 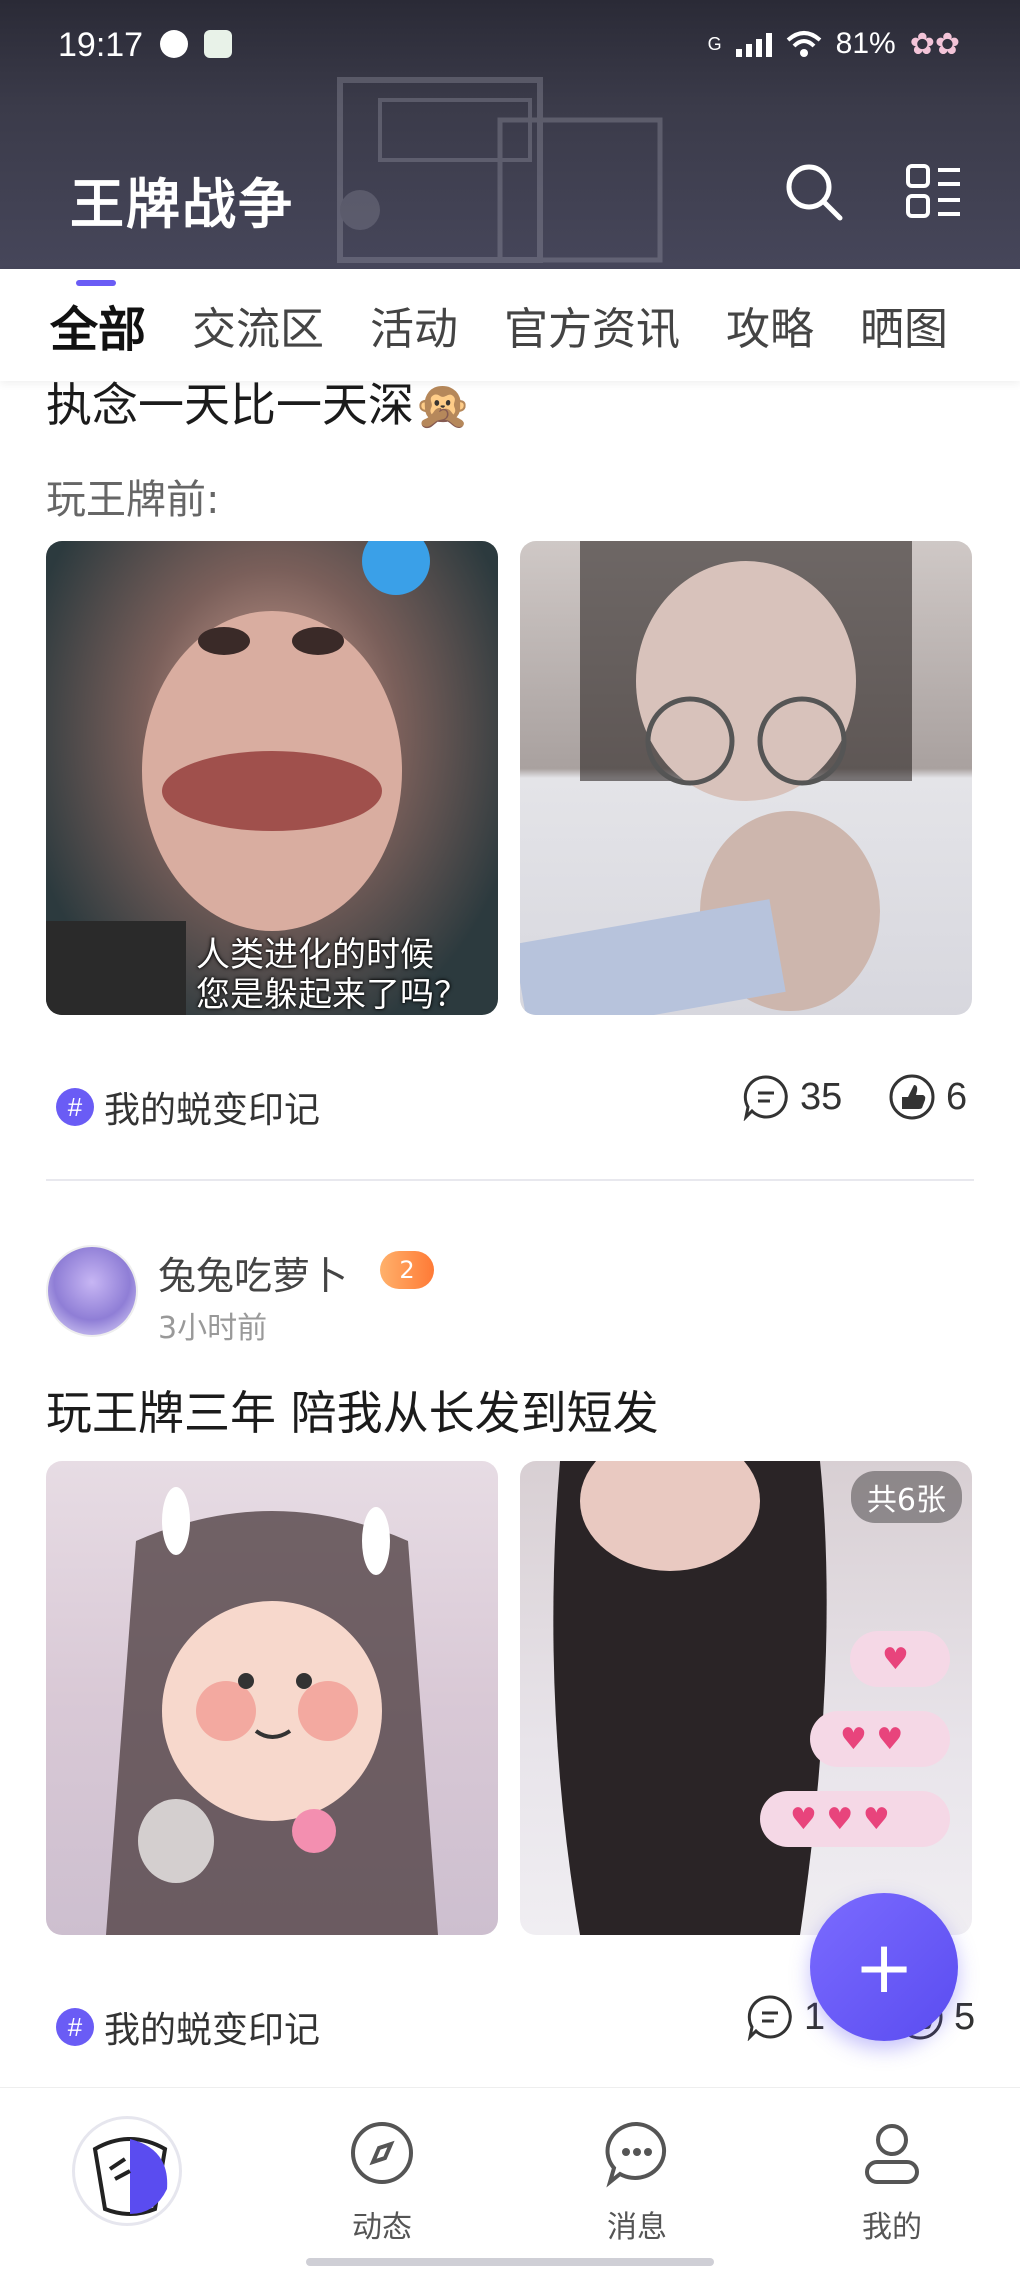 I want to click on like-count-value: 6, so click(x=957, y=1096).